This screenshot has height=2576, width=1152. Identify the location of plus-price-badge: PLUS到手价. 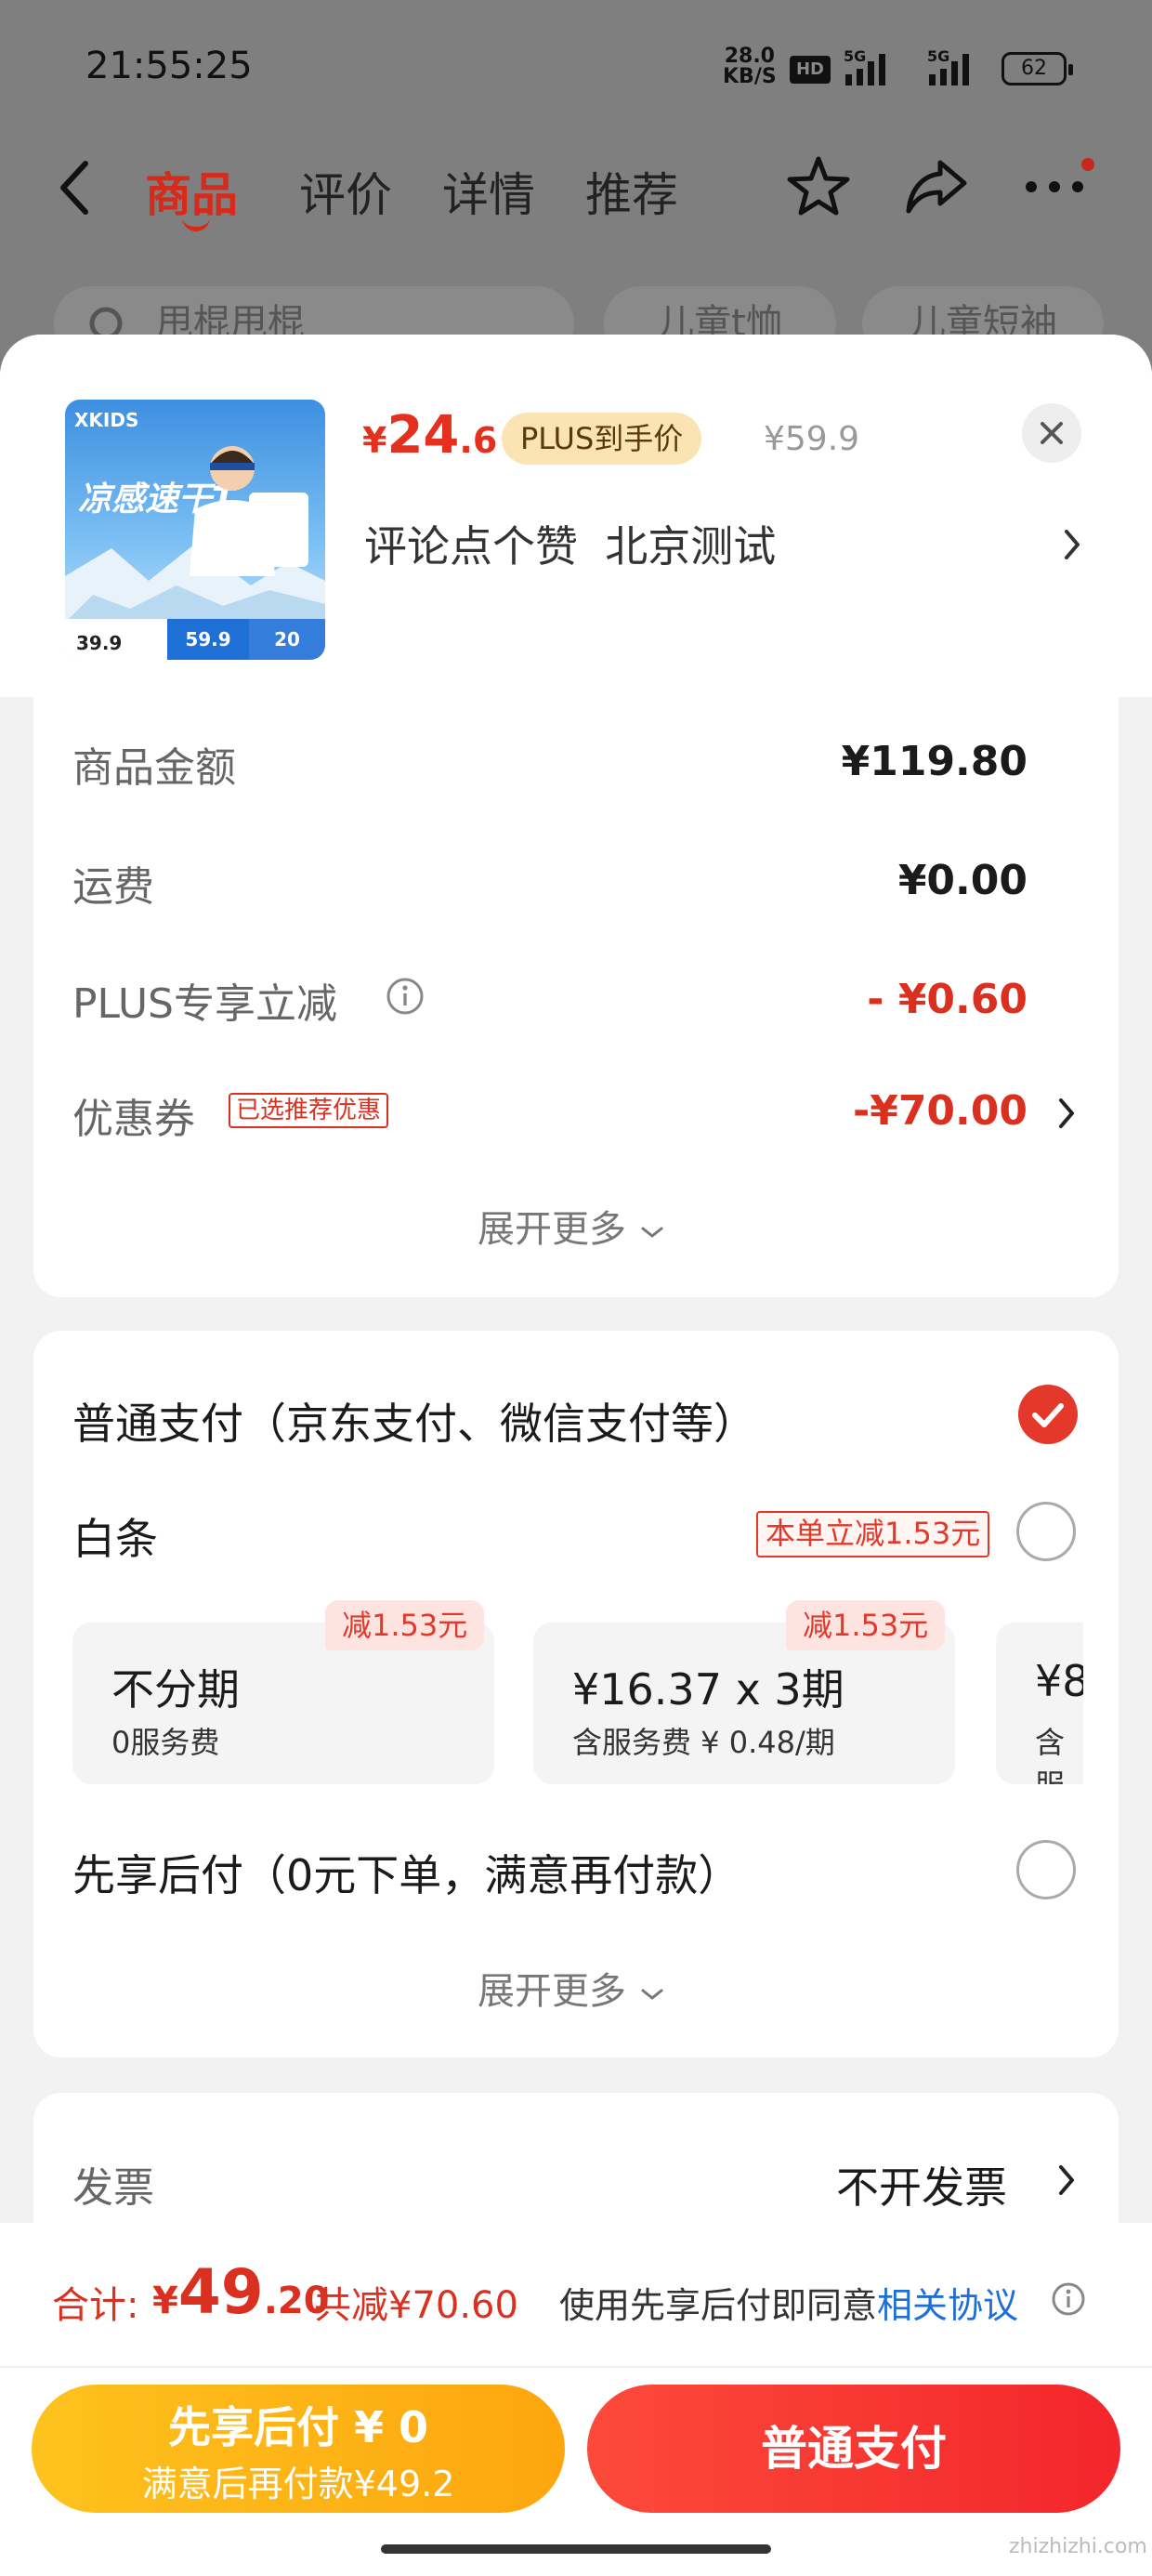
(602, 439).